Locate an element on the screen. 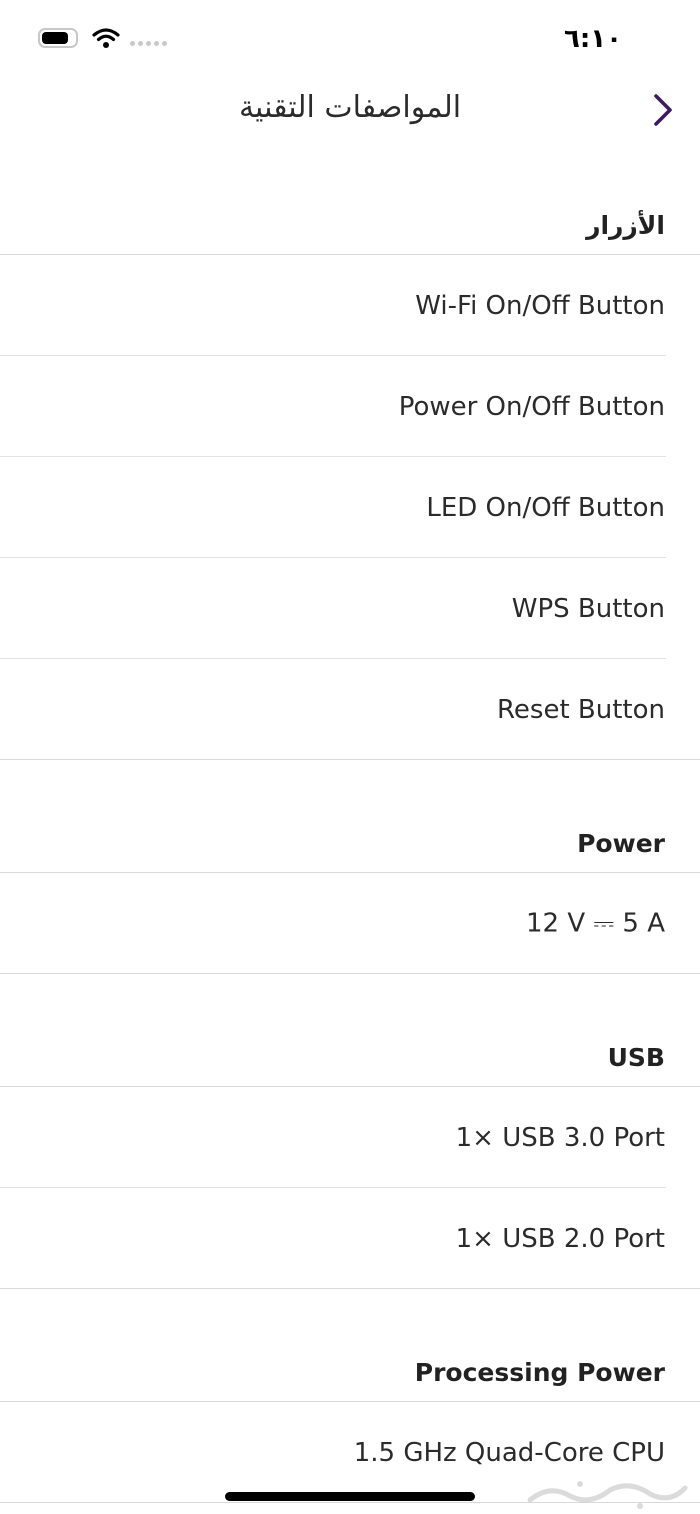  list-item: 12 V ⎓ 5 A is located at coordinates (350, 923).